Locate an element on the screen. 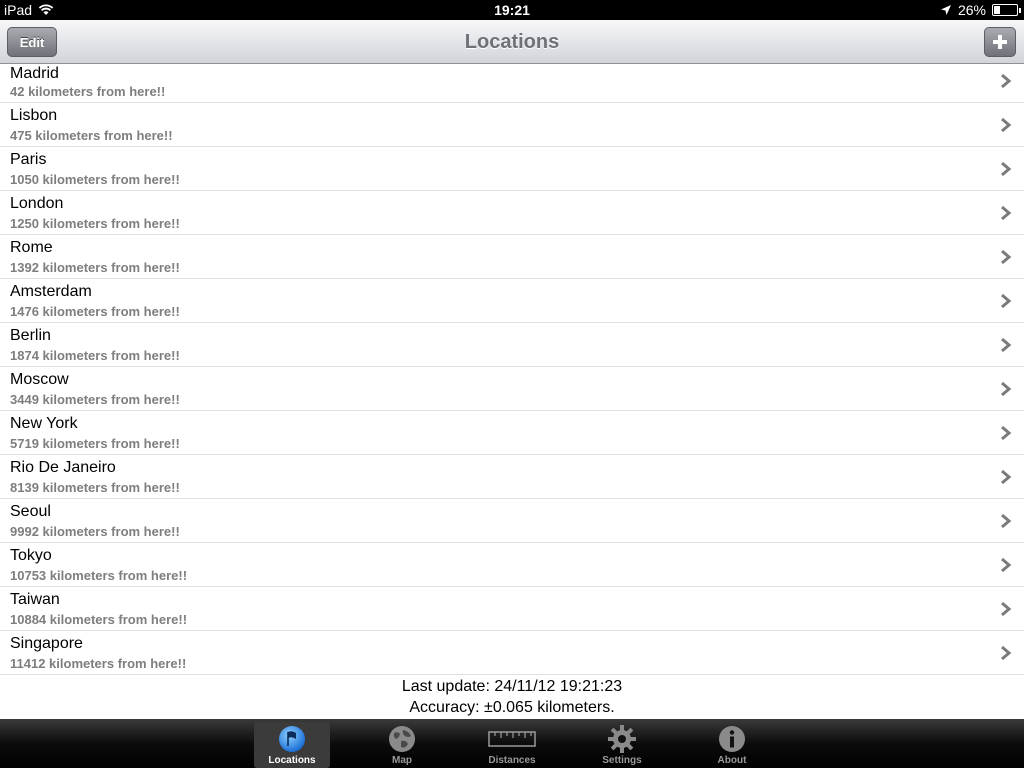 The width and height of the screenshot is (1024, 768). status-time: 19:21 is located at coordinates (512, 10).